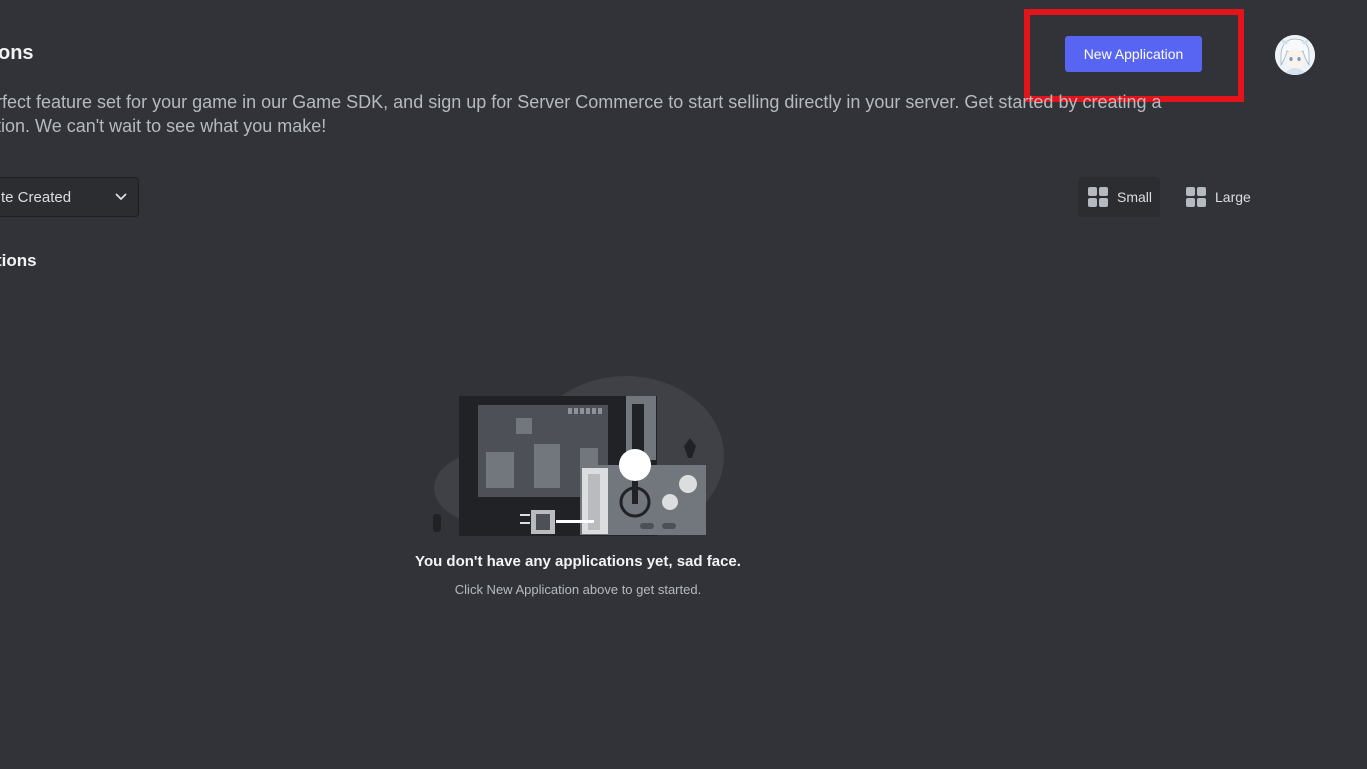 This screenshot has width=1367, height=769. I want to click on page-title: ons, so click(17, 53).